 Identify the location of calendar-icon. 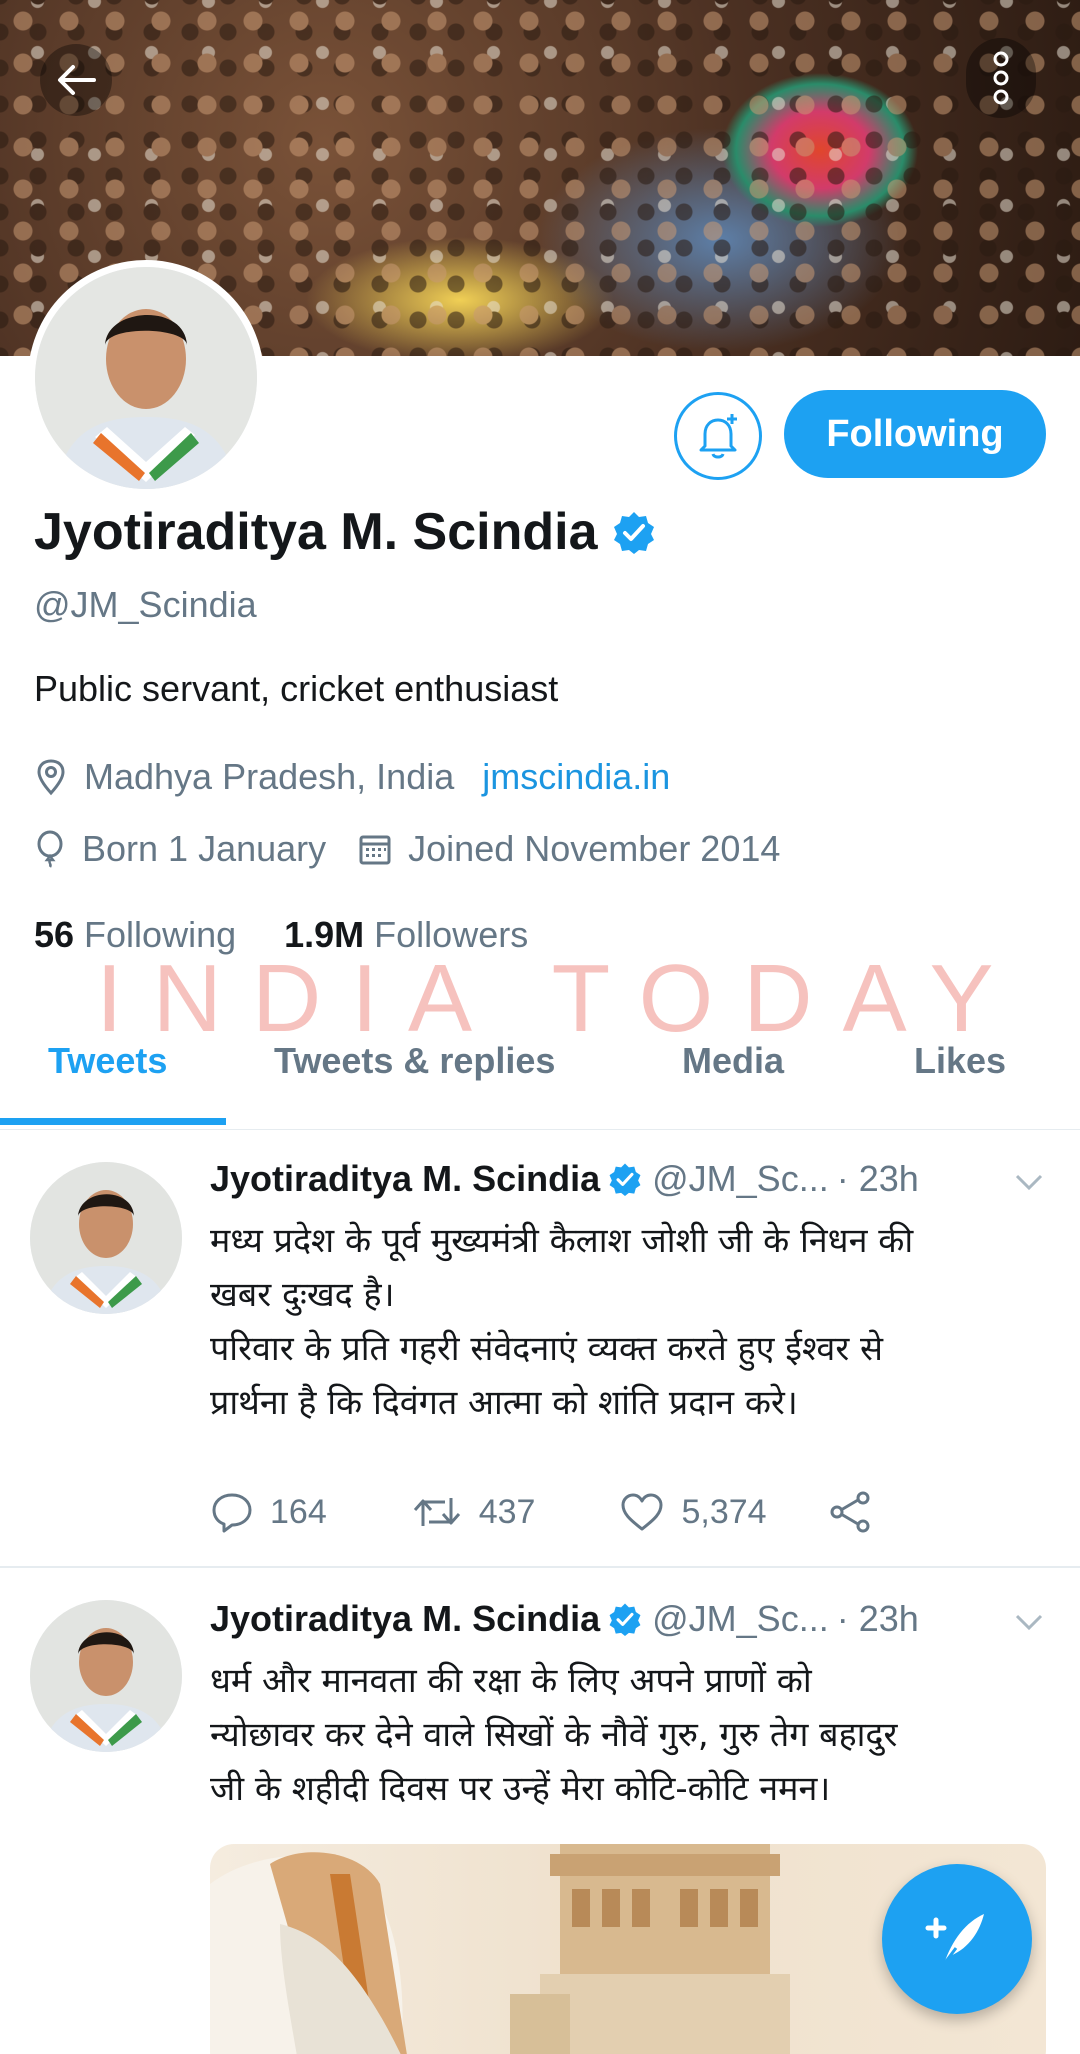
(375, 849).